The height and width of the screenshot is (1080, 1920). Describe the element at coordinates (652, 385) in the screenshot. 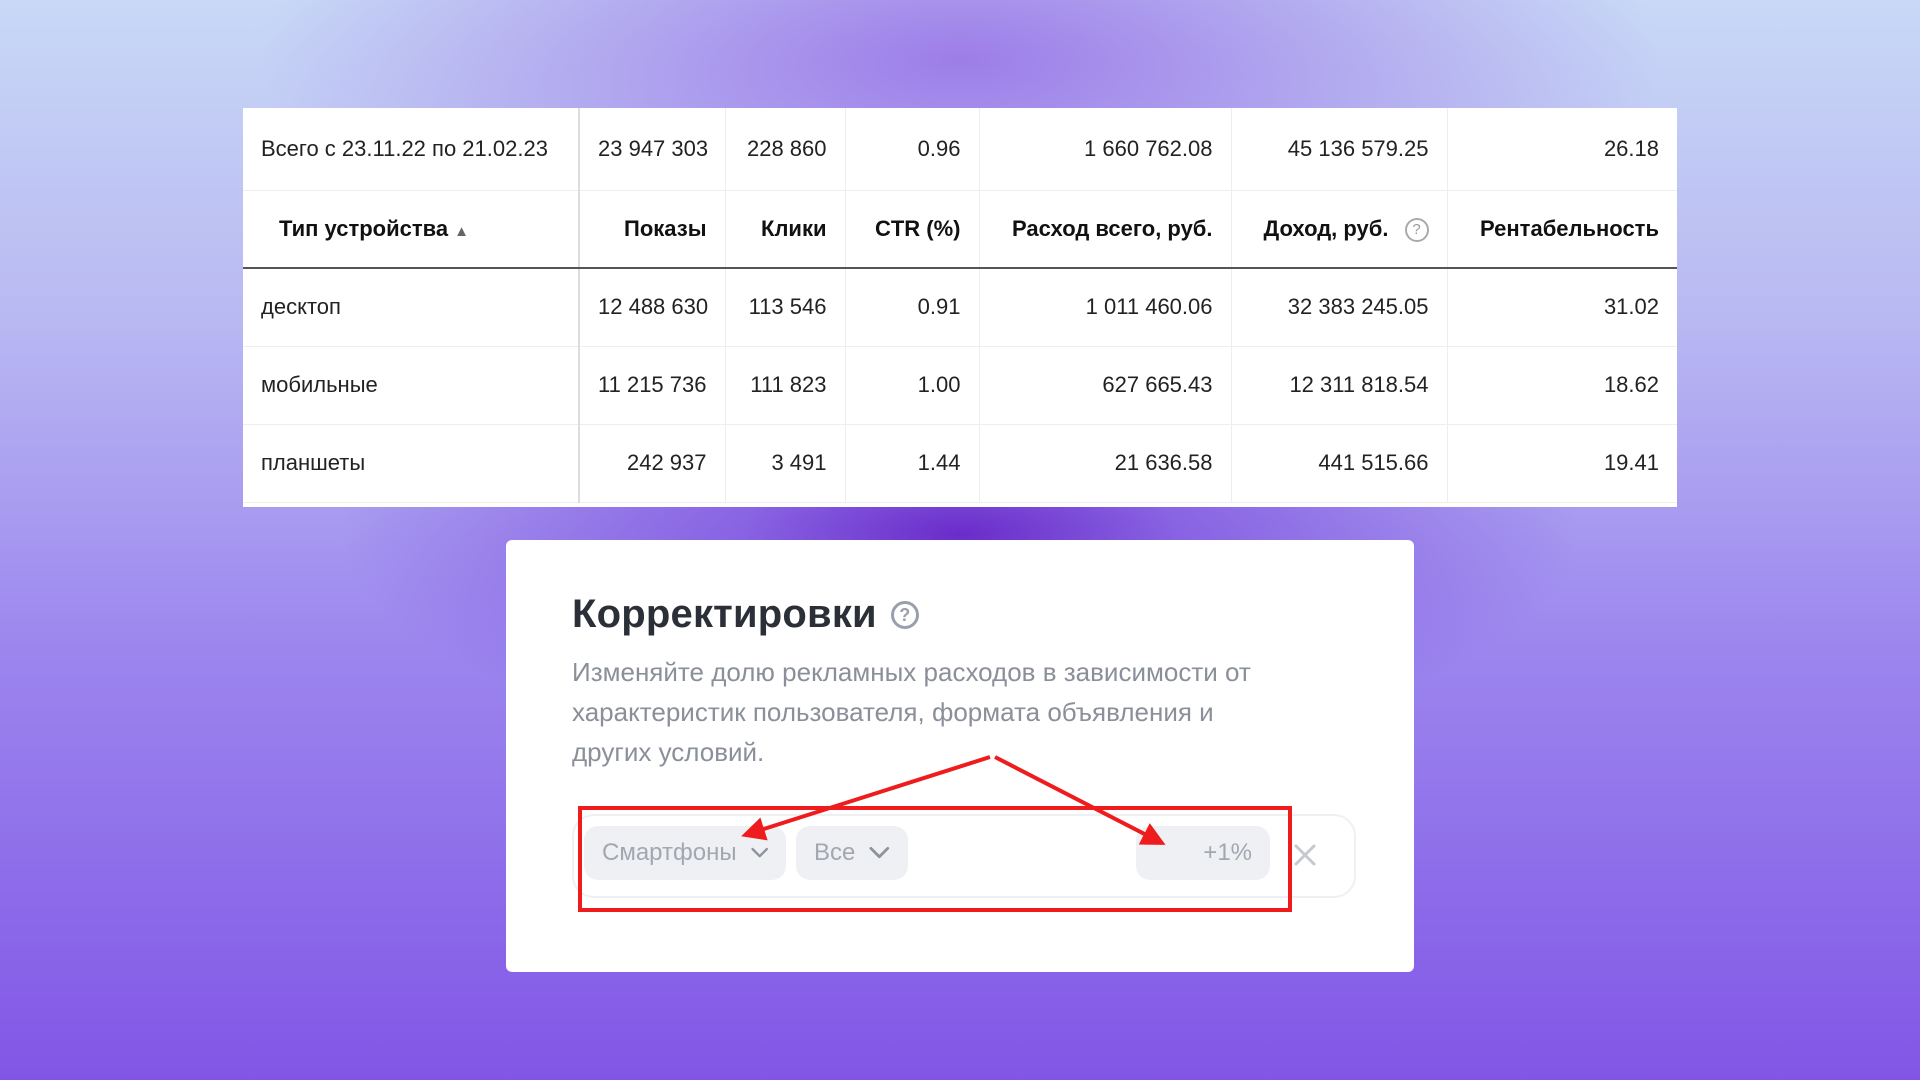

I see `row-impressions: 11 215 736` at that location.